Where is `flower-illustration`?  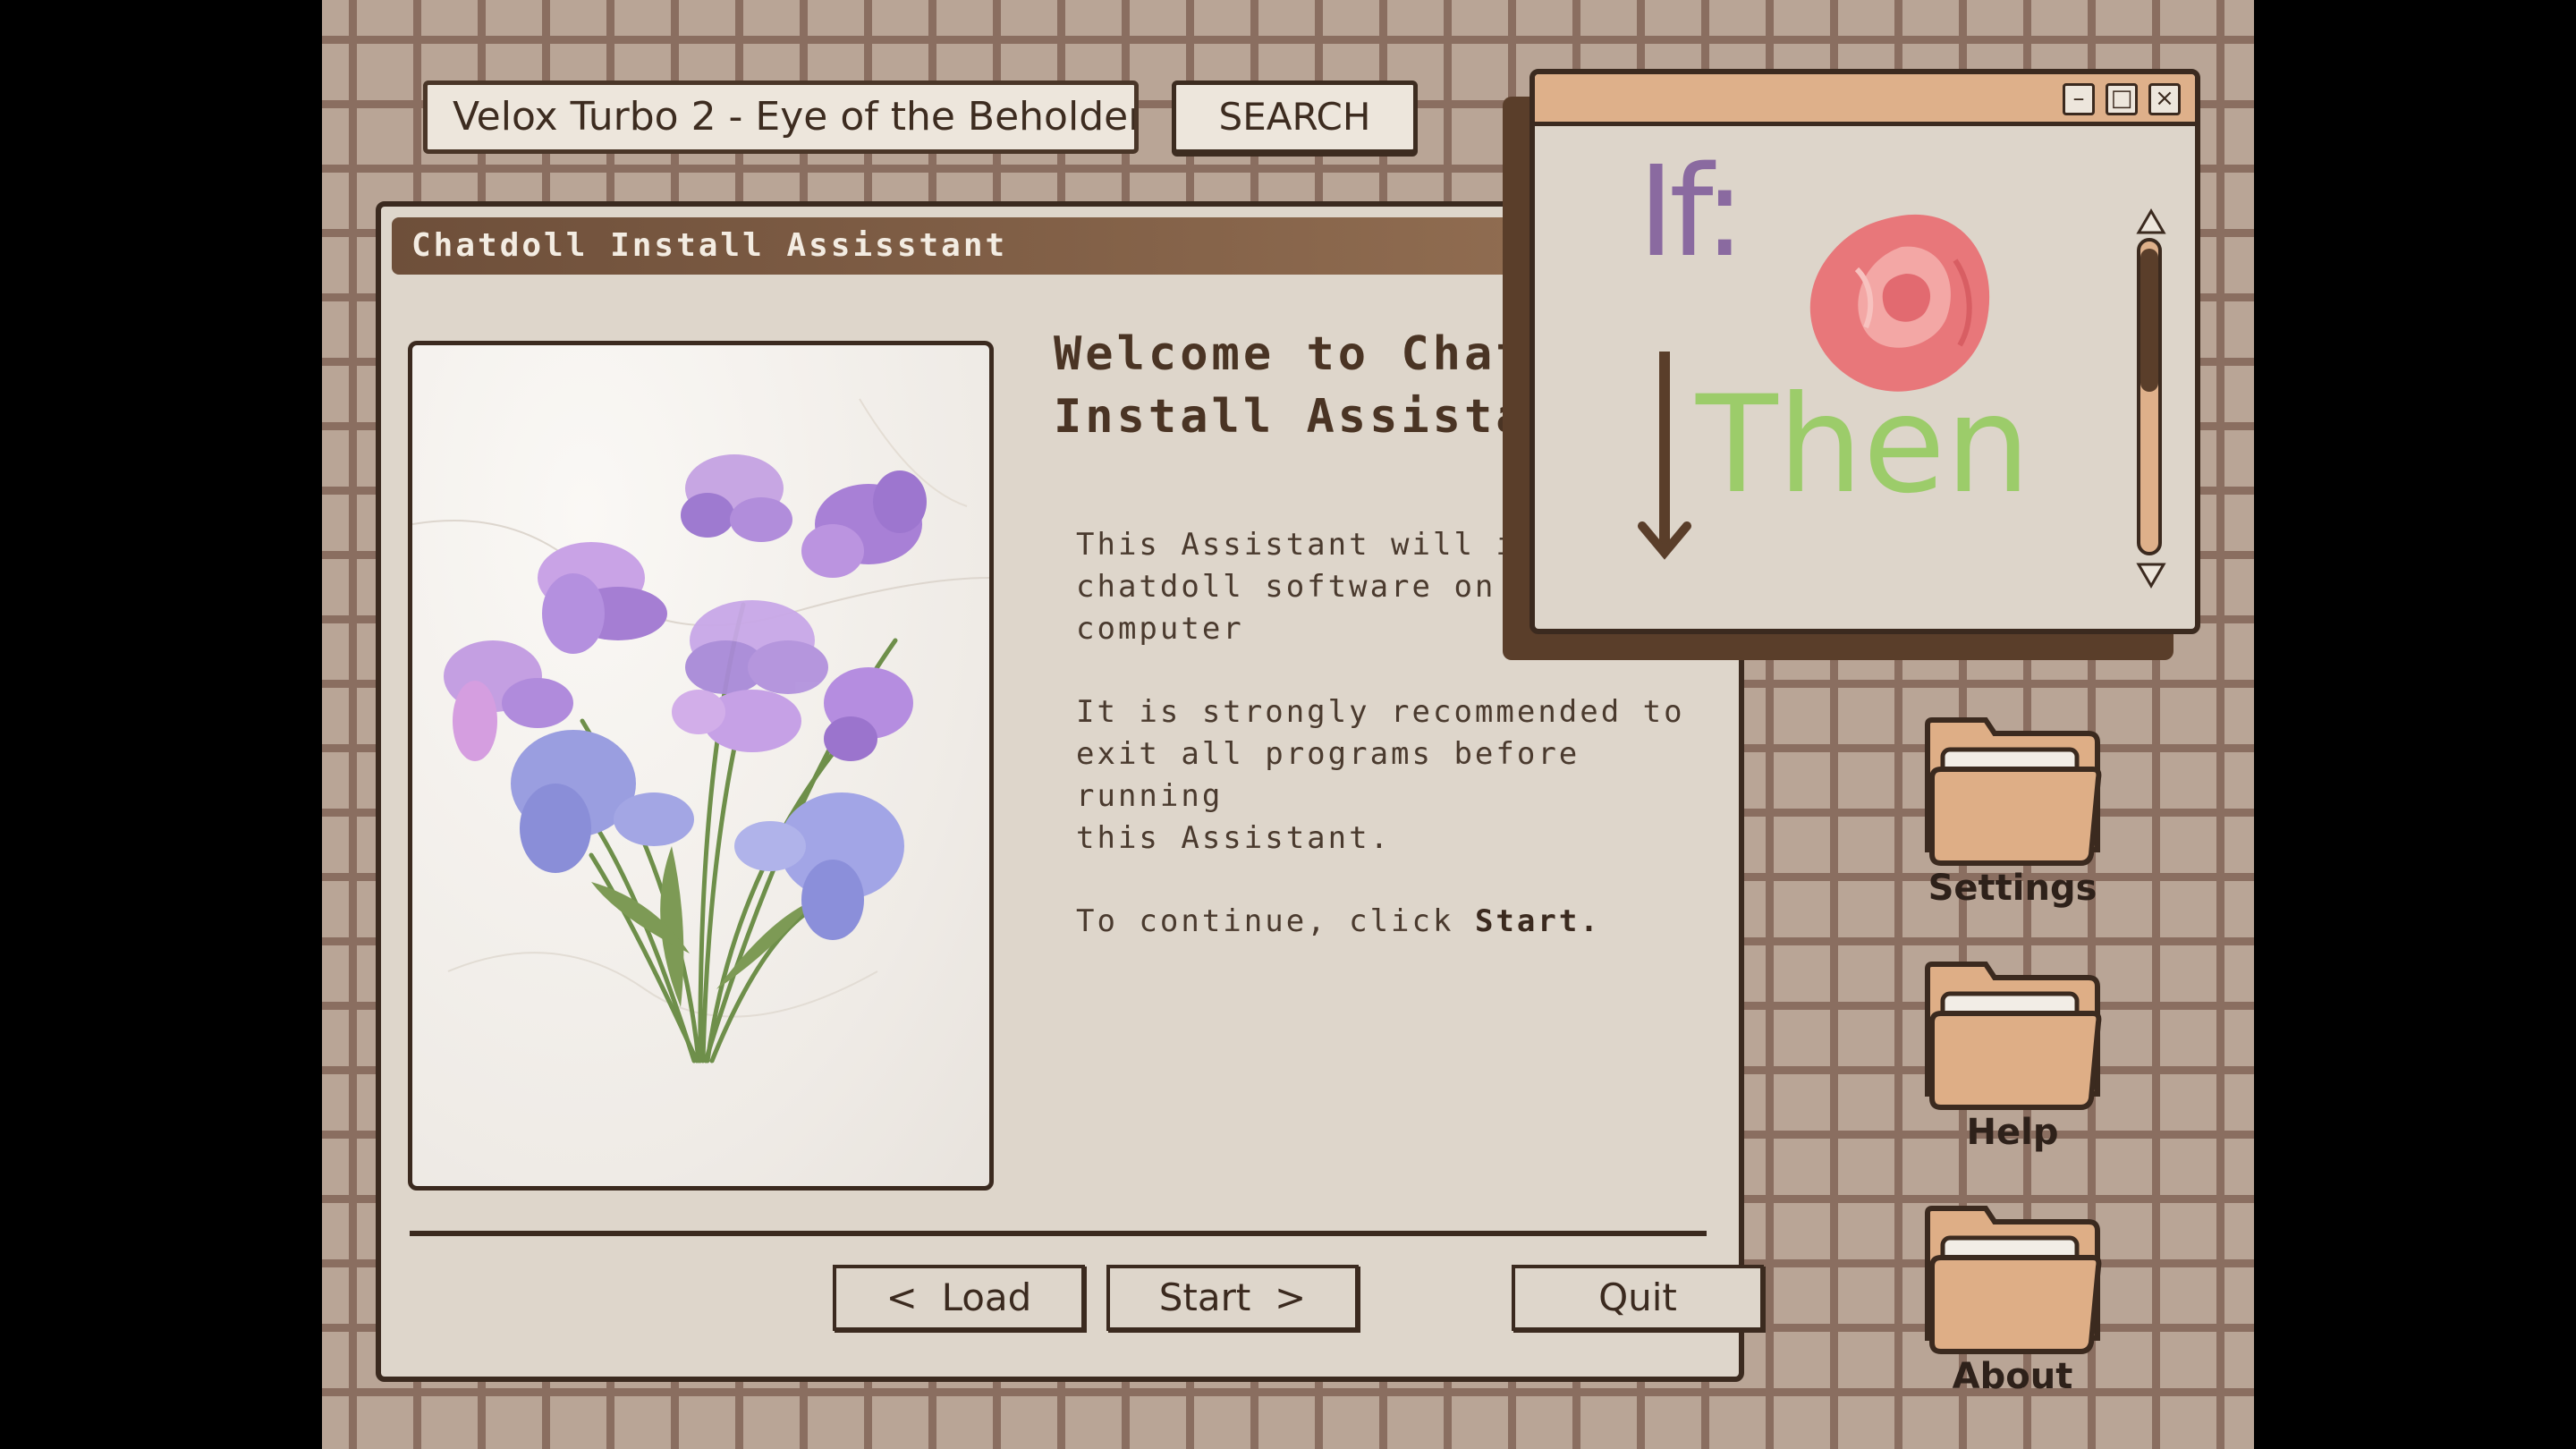
flower-illustration is located at coordinates (701, 766).